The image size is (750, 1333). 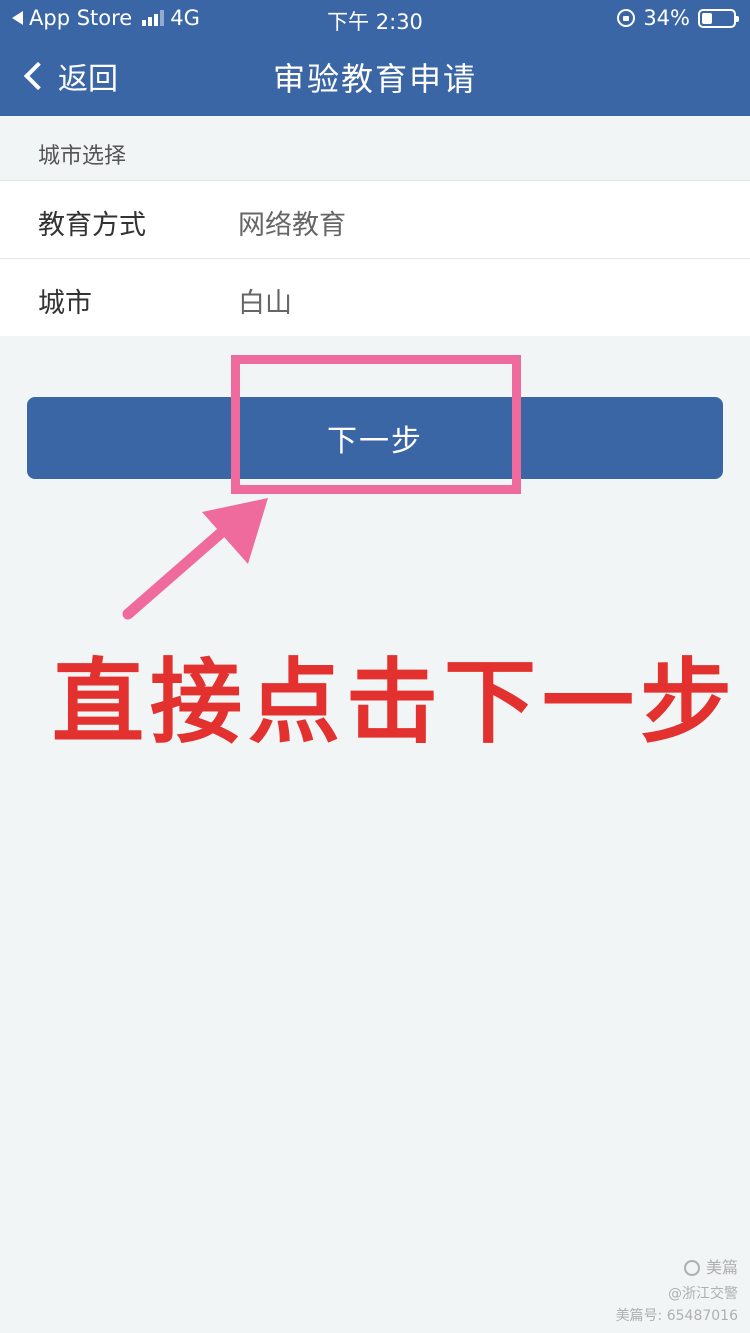 What do you see at coordinates (676, 1316) in the screenshot?
I see `watermark-line2: 美篇号: 65487016` at bounding box center [676, 1316].